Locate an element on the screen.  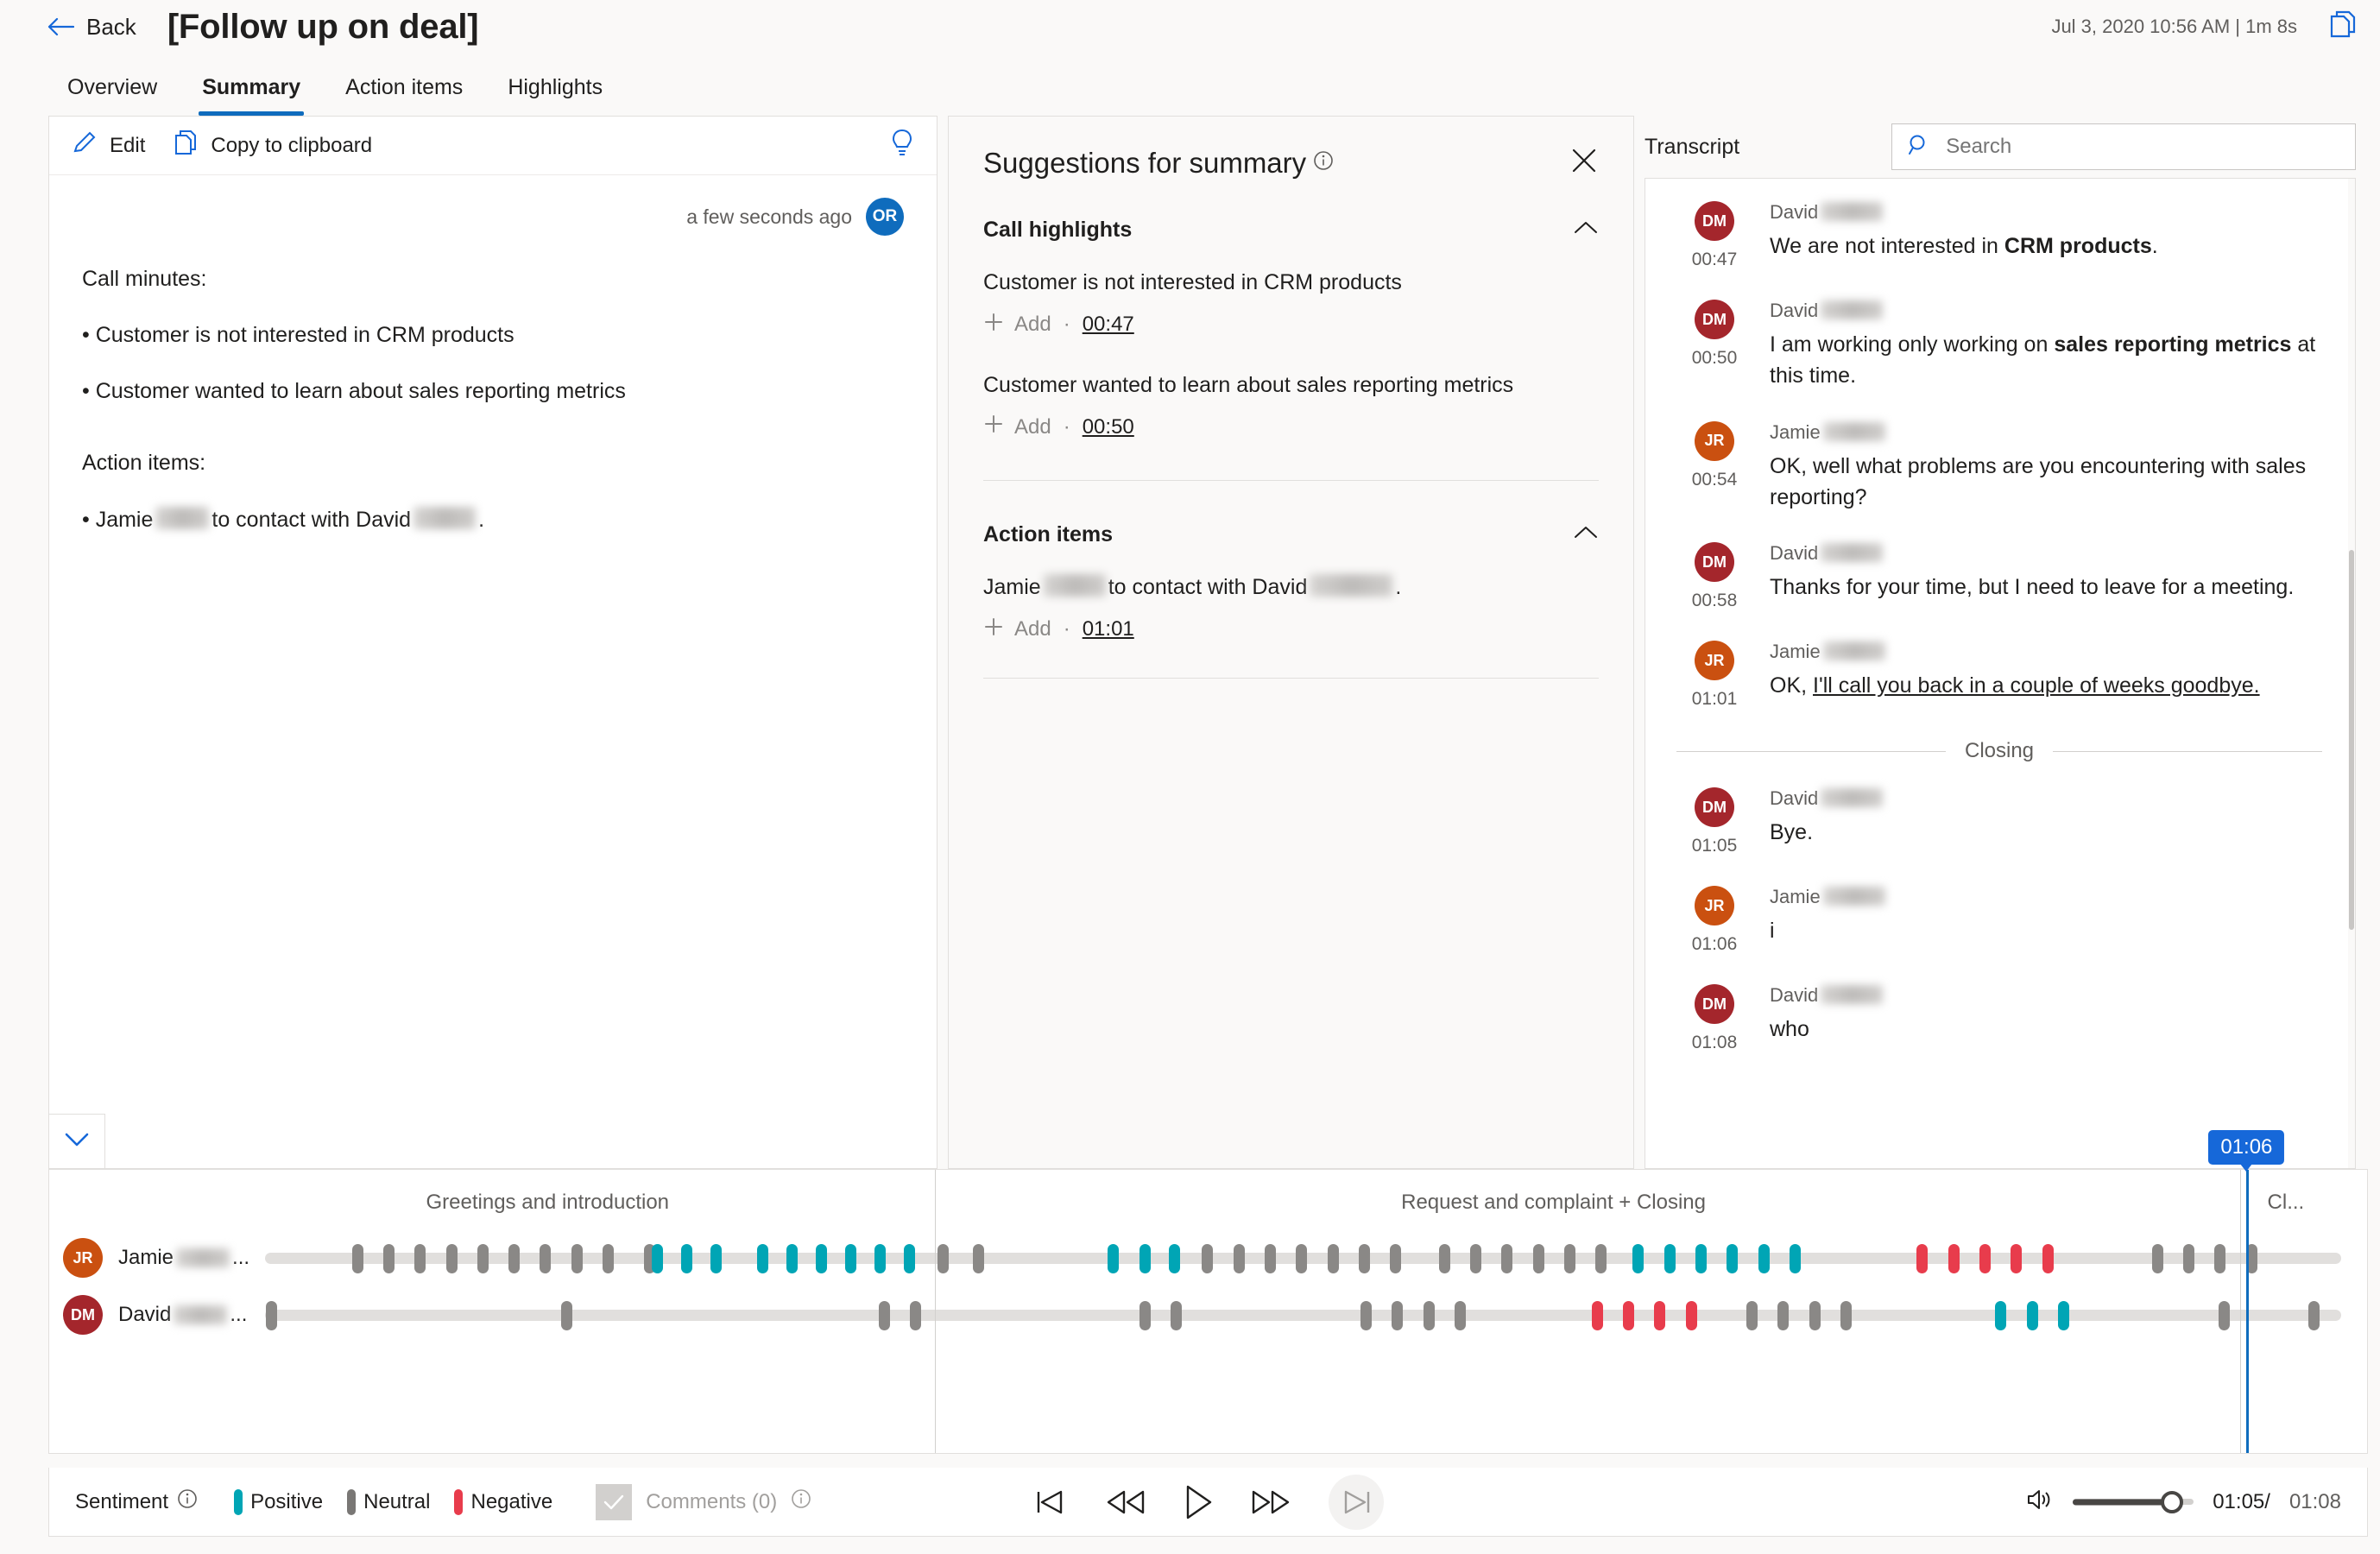
entry-timestamp: 01:06 is located at coordinates (1715, 944).